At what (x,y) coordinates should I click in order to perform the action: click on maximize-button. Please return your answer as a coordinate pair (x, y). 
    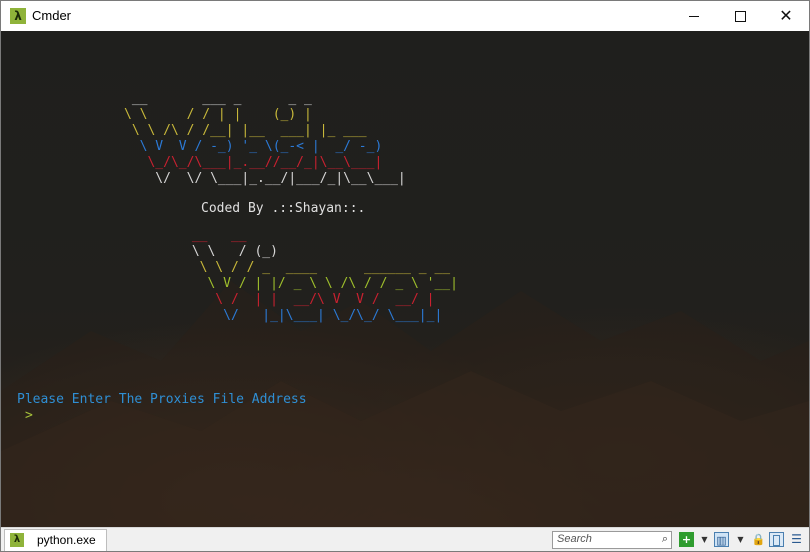
    Looking at the image, I should click on (740, 16).